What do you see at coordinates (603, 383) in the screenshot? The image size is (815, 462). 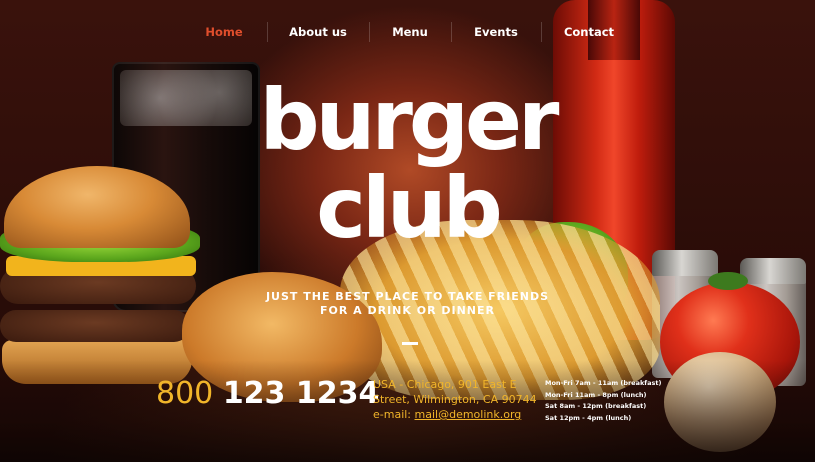 I see `hours-row: Mon-Fri 7am - 11am (breakfast)` at bounding box center [603, 383].